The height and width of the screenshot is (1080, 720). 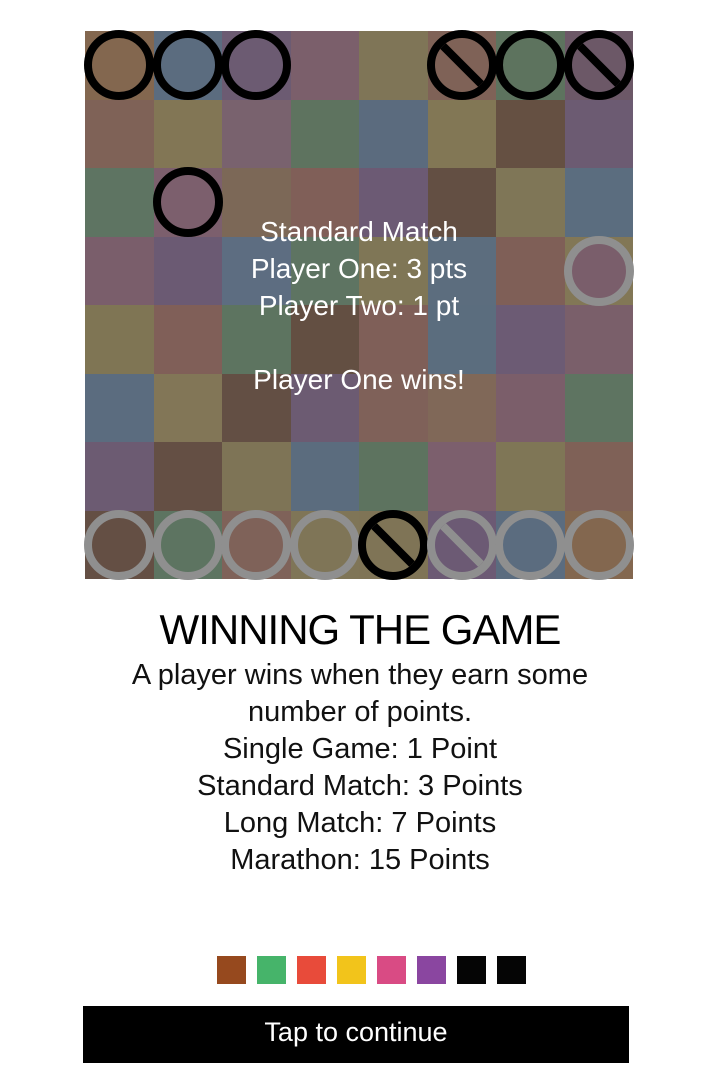 I want to click on continue-button: Tap to continue, so click(x=356, y=1034).